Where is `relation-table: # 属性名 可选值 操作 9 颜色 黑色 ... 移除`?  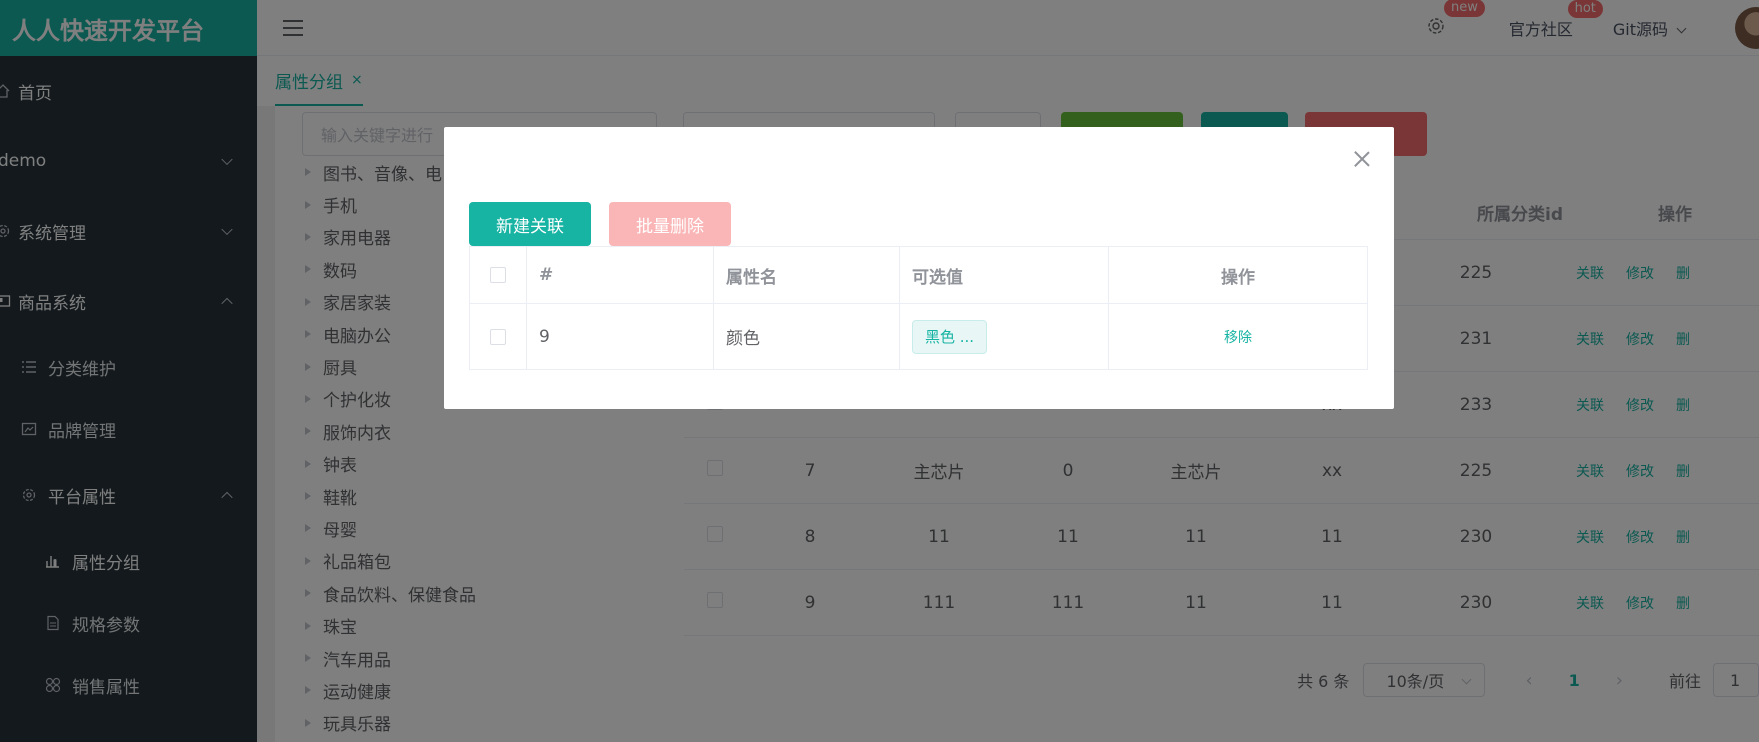 relation-table: # 属性名 可选值 操作 9 颜色 黑色 ... 移除 is located at coordinates (918, 308).